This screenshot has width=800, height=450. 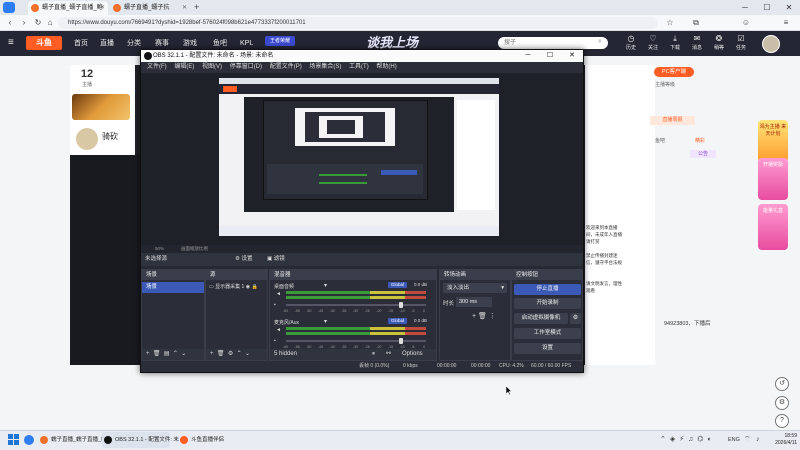 What do you see at coordinates (200, 7) in the screenshot?
I see `new-tab-button: +` at bounding box center [200, 7].